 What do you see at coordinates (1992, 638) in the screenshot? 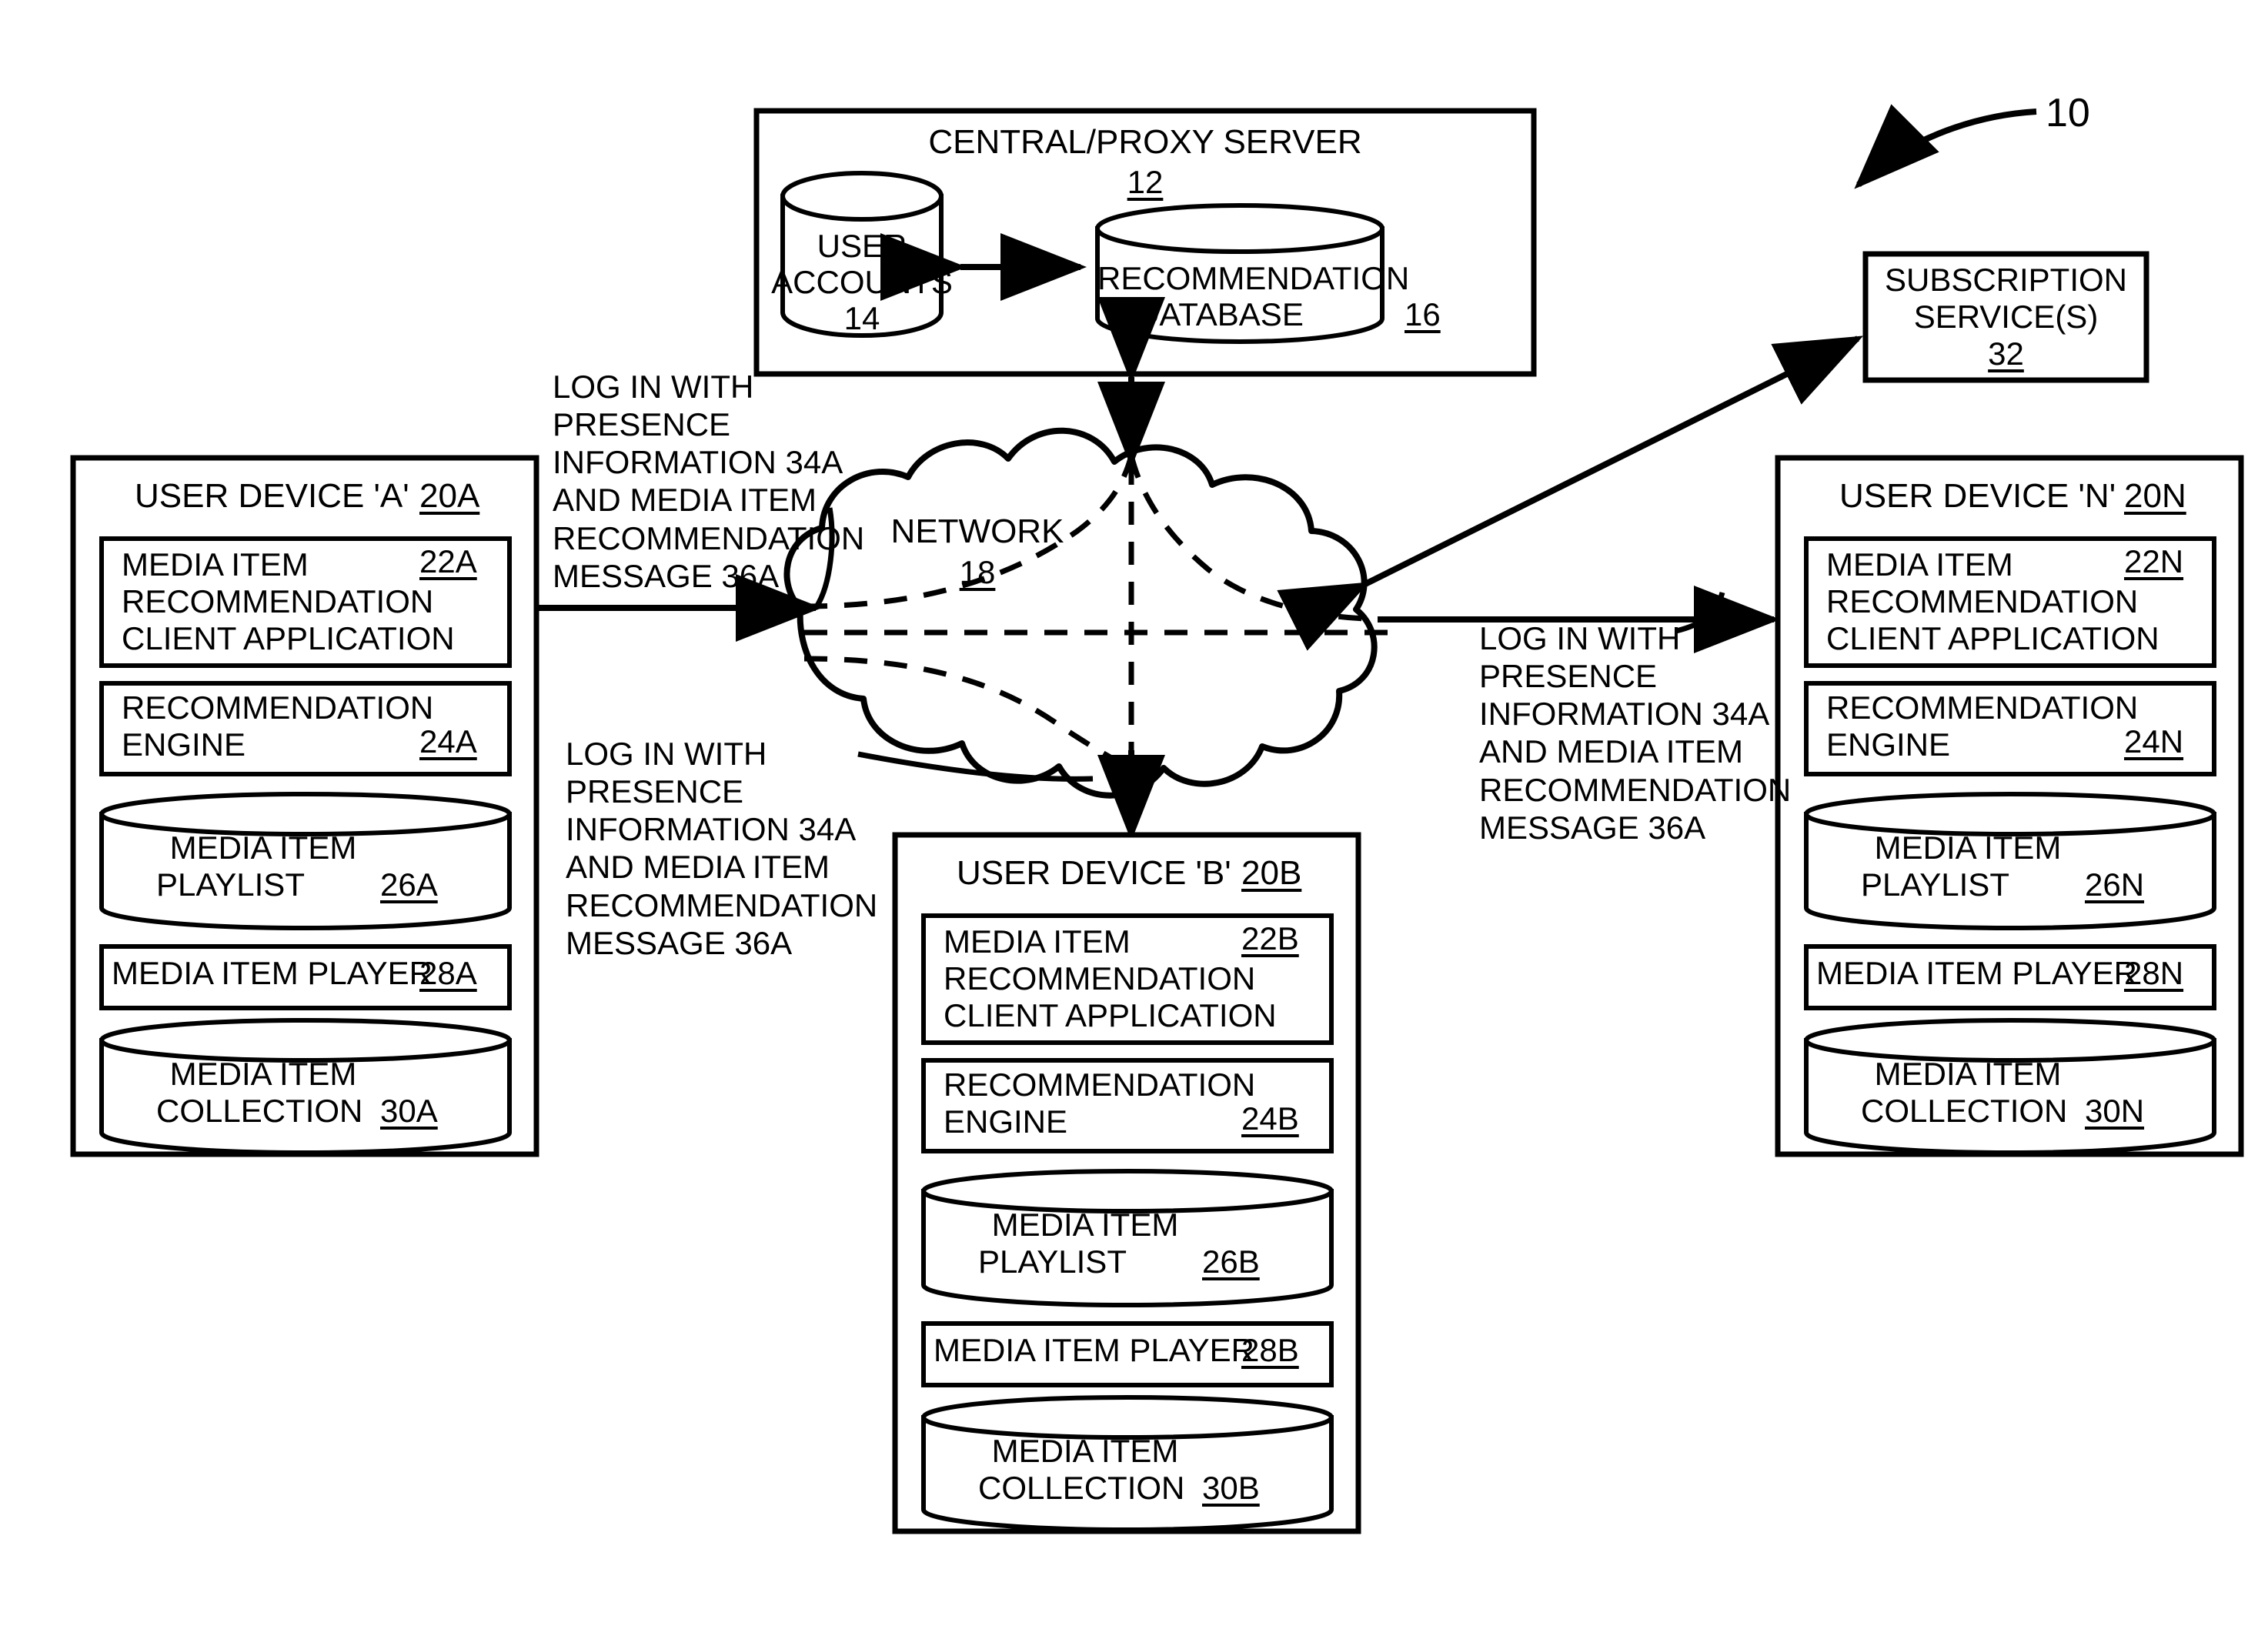
I see `device-n-client-app-line3: CLIENT APPLICATION` at bounding box center [1992, 638].